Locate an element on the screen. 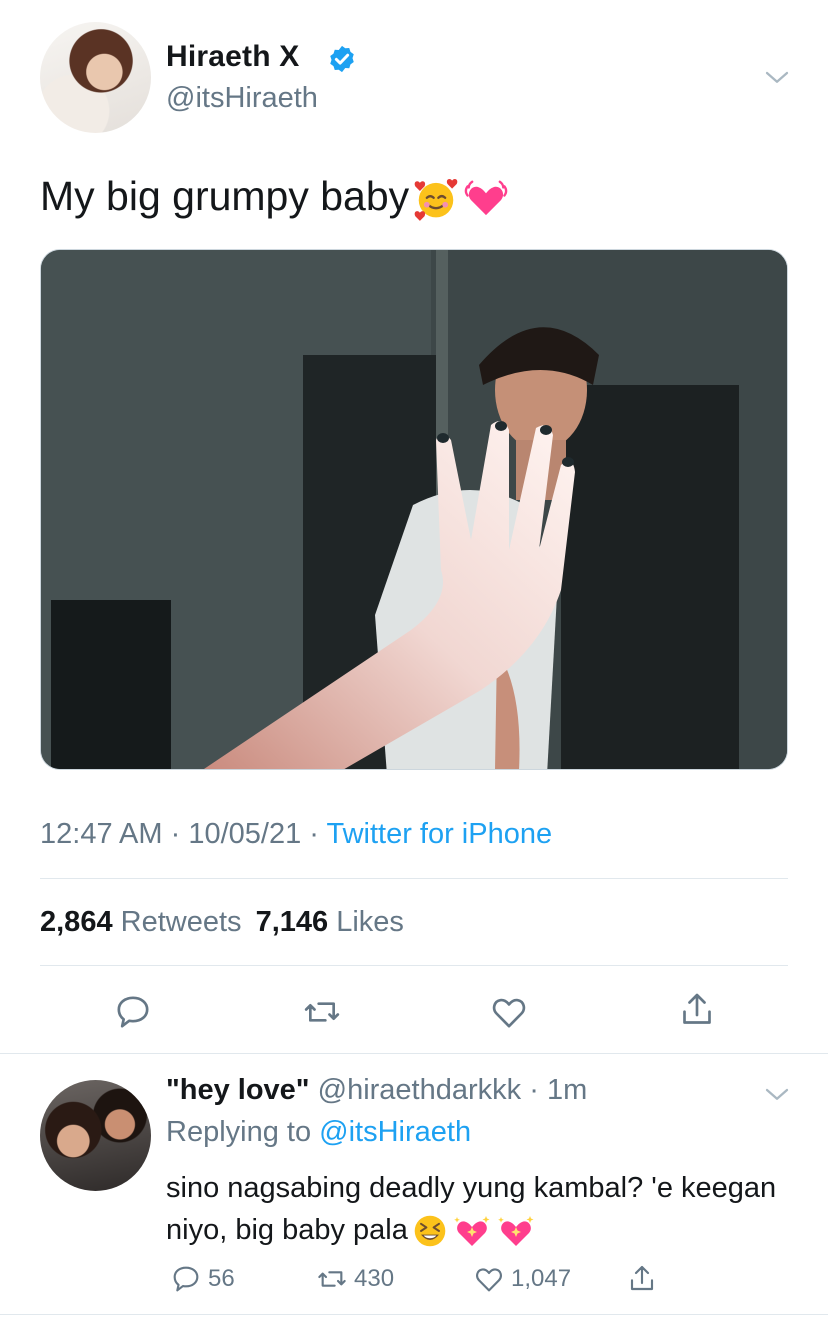  tweet-timestamp: 12:47 AM · 10/05/21 · Twitter for iPhone is located at coordinates (296, 834).